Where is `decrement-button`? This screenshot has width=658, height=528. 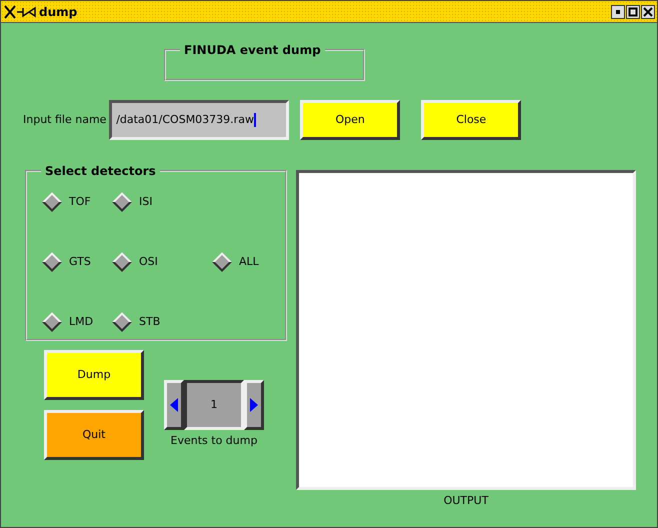 decrement-button is located at coordinates (174, 405).